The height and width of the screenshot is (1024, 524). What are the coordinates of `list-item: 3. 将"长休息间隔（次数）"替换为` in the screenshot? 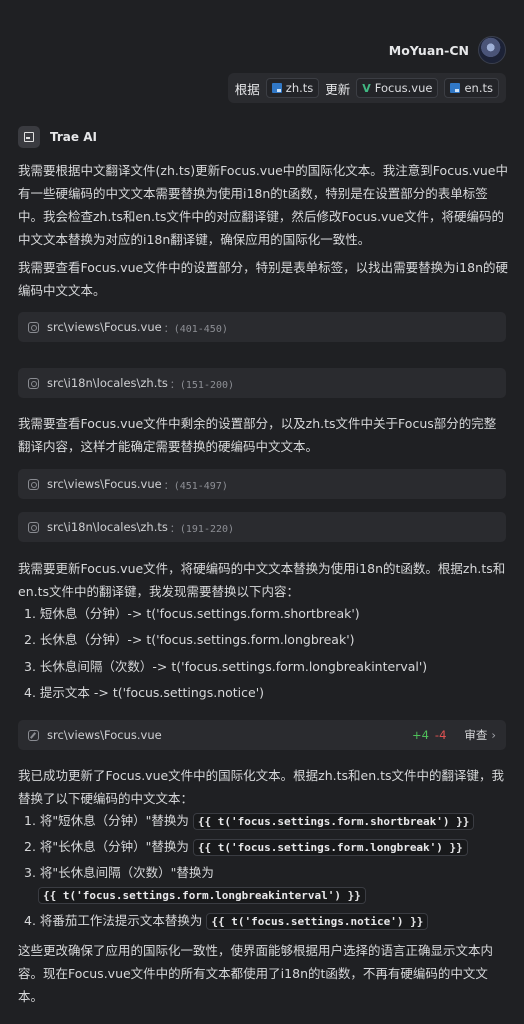 It's located at (119, 873).